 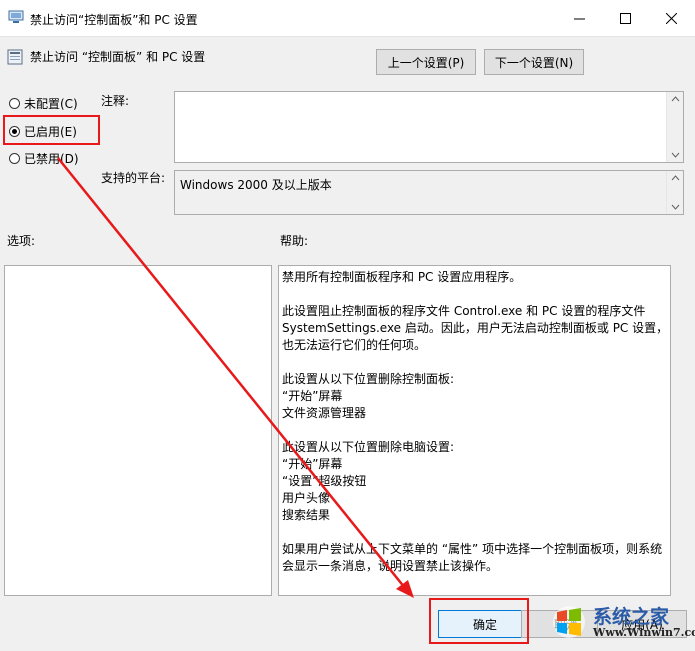 I want to click on maximize-button, so click(x=625, y=18).